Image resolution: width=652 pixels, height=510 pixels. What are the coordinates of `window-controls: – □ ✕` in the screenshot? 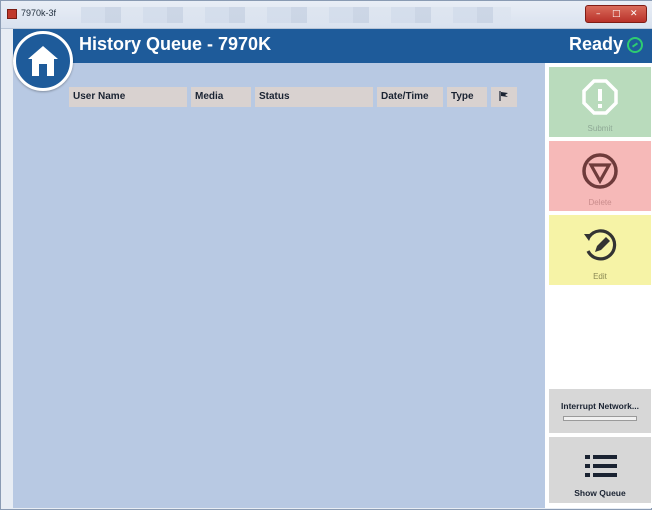 It's located at (616, 14).